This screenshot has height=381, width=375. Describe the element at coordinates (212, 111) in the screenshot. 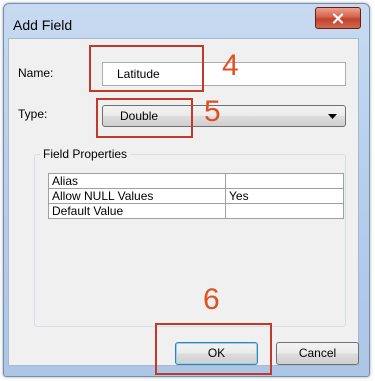

I see `step-number-type: 5` at that location.